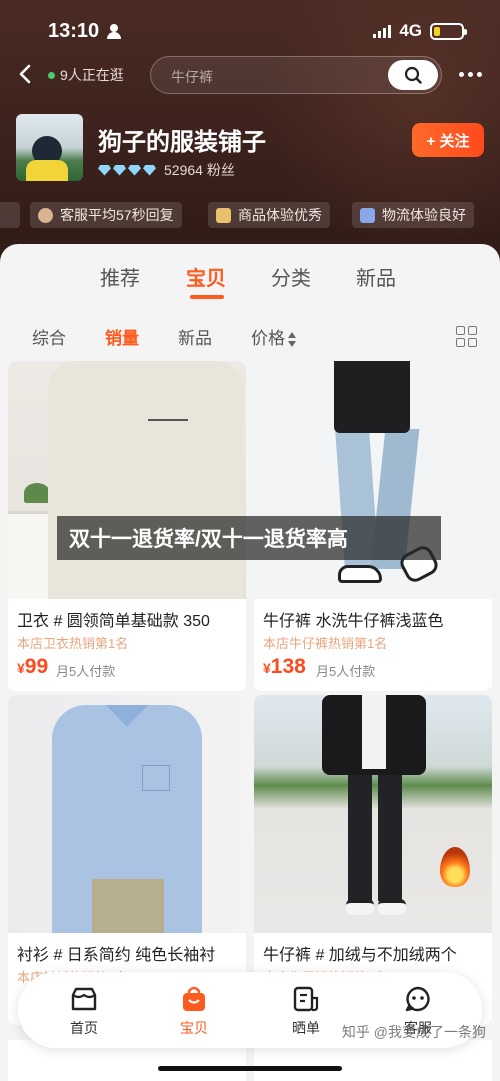 This screenshot has height=1081, width=500. I want to click on follow-button: + 关注, so click(448, 140).